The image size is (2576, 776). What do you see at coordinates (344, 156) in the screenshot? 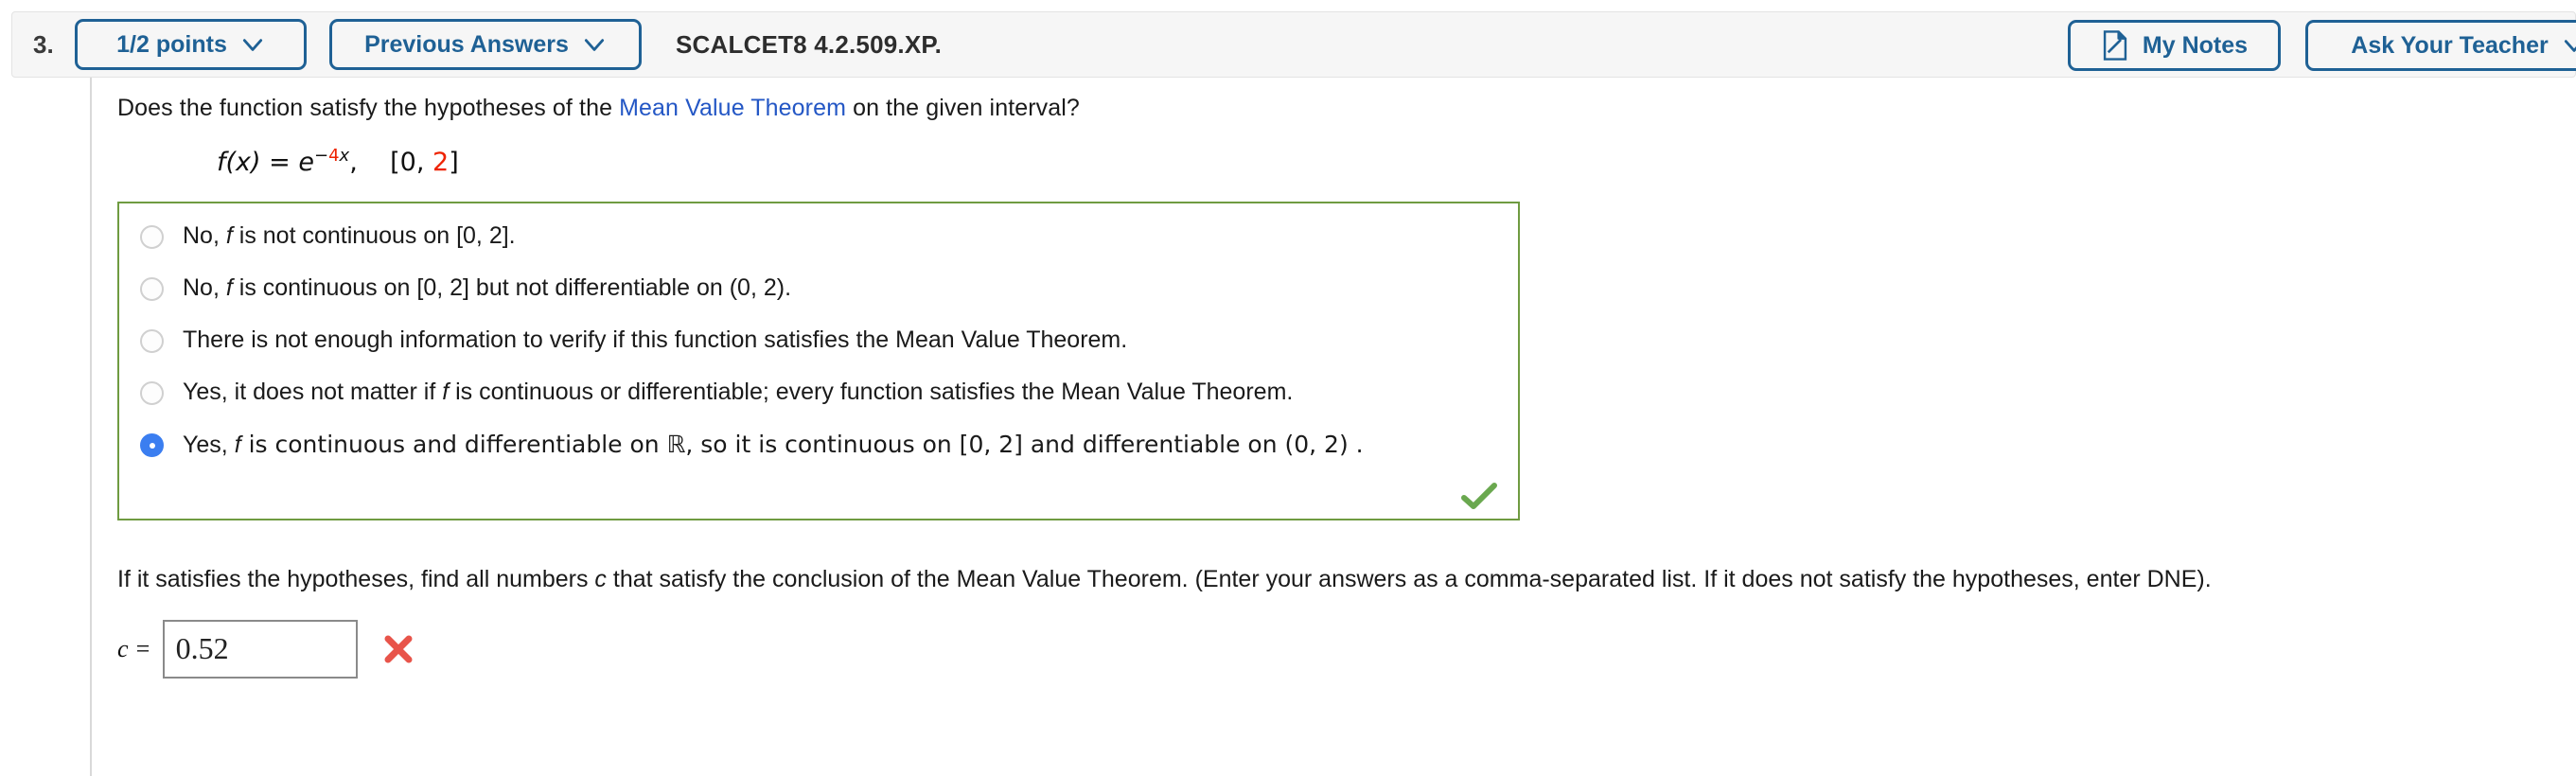
I see `exponent-variable: x` at bounding box center [344, 156].